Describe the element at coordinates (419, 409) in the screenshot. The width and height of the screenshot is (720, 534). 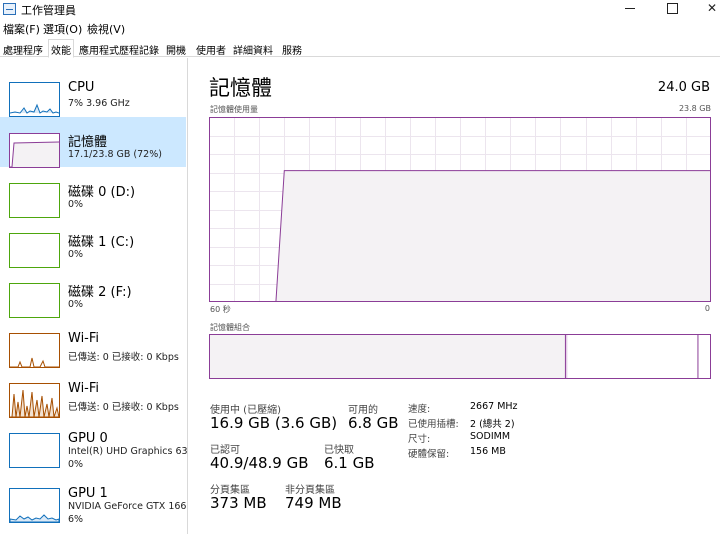
I see `speed-label: 速度:` at that location.